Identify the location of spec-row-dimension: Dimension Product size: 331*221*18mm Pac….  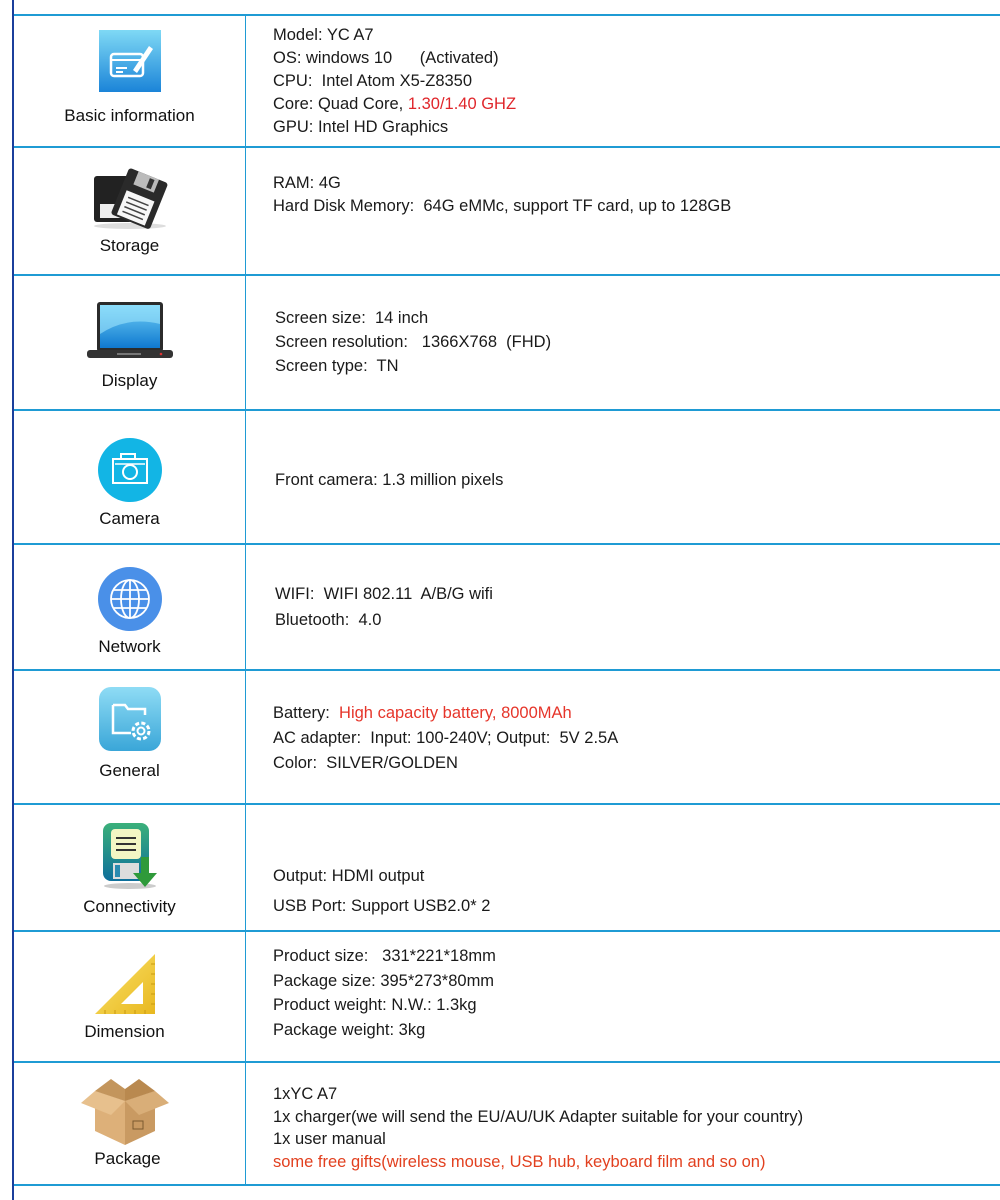
(507, 996).